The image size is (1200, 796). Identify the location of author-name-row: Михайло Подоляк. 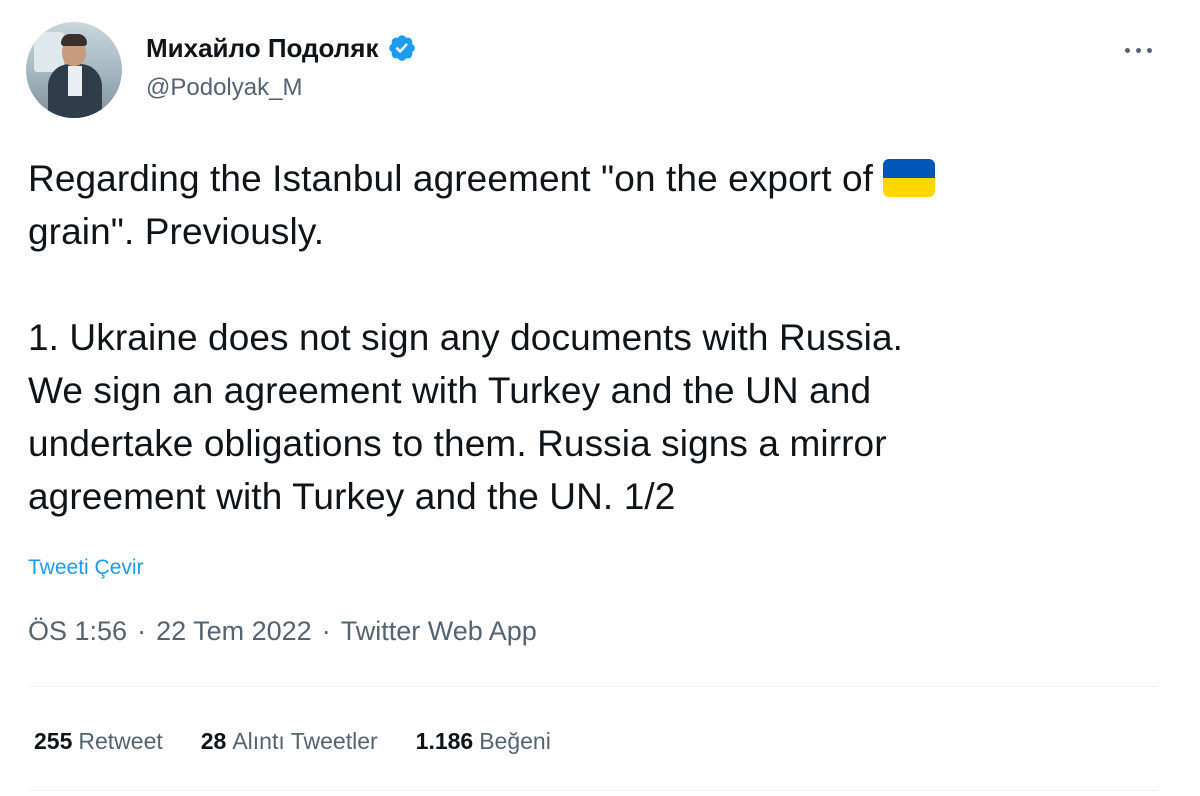
(281, 48).